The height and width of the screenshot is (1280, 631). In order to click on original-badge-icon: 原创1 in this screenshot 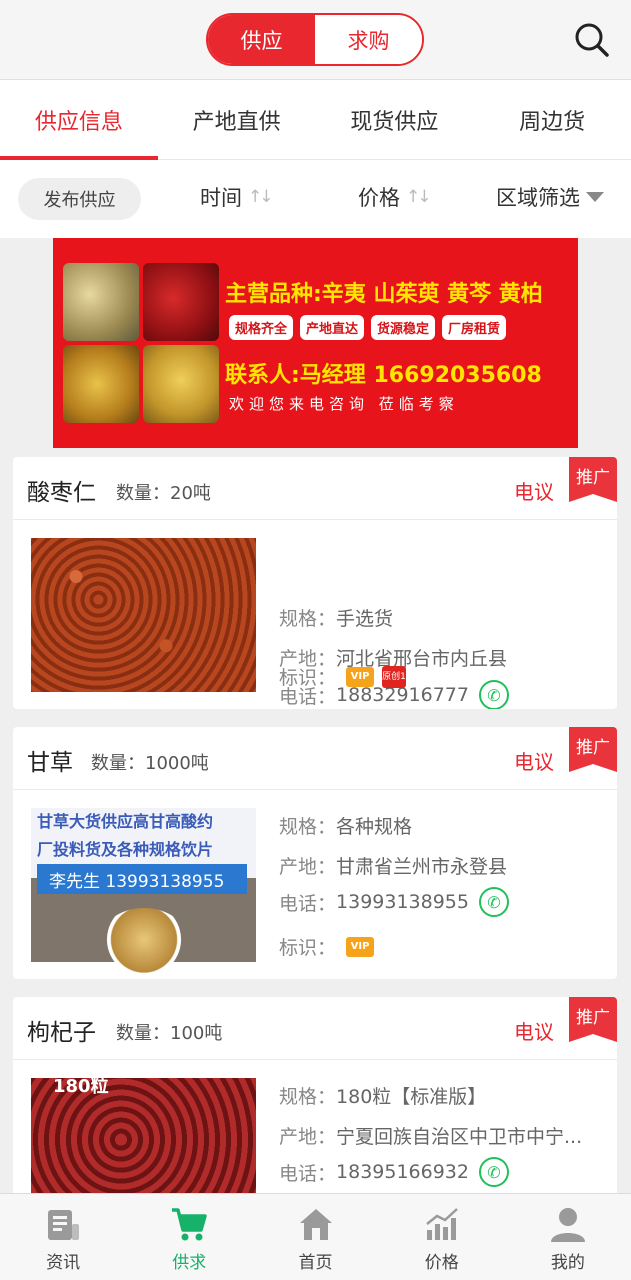, I will do `click(394, 676)`.